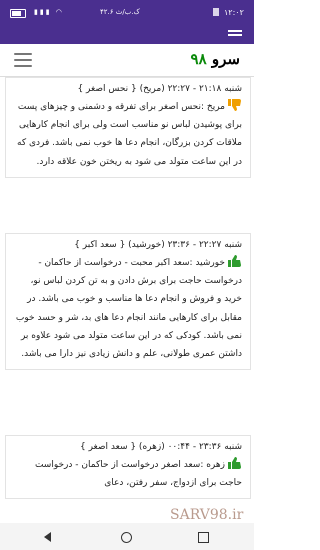  What do you see at coordinates (207, 515) in the screenshot?
I see `watermark: SARV98.ir` at bounding box center [207, 515].